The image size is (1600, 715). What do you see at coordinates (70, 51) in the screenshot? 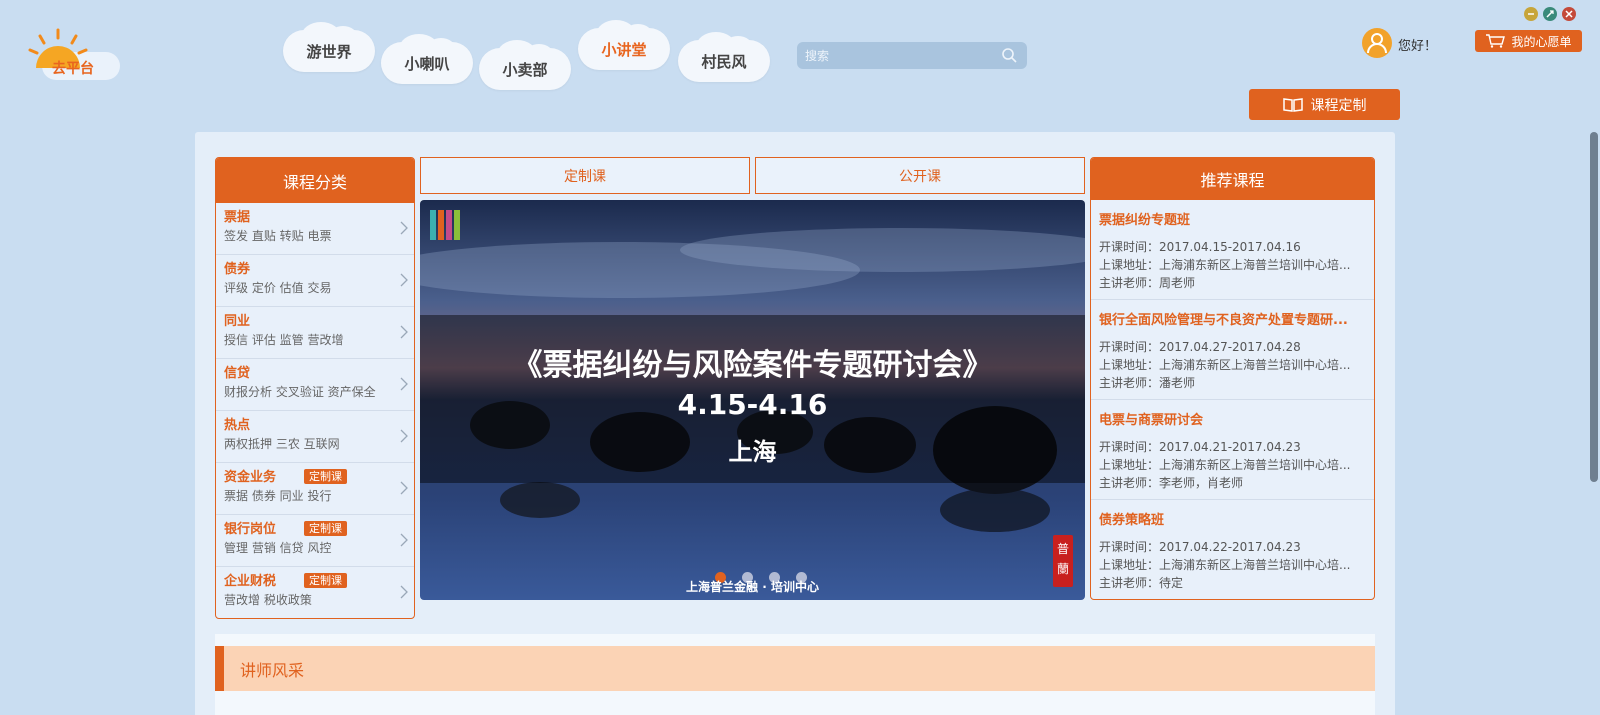
I see `app-logo: 去平台` at bounding box center [70, 51].